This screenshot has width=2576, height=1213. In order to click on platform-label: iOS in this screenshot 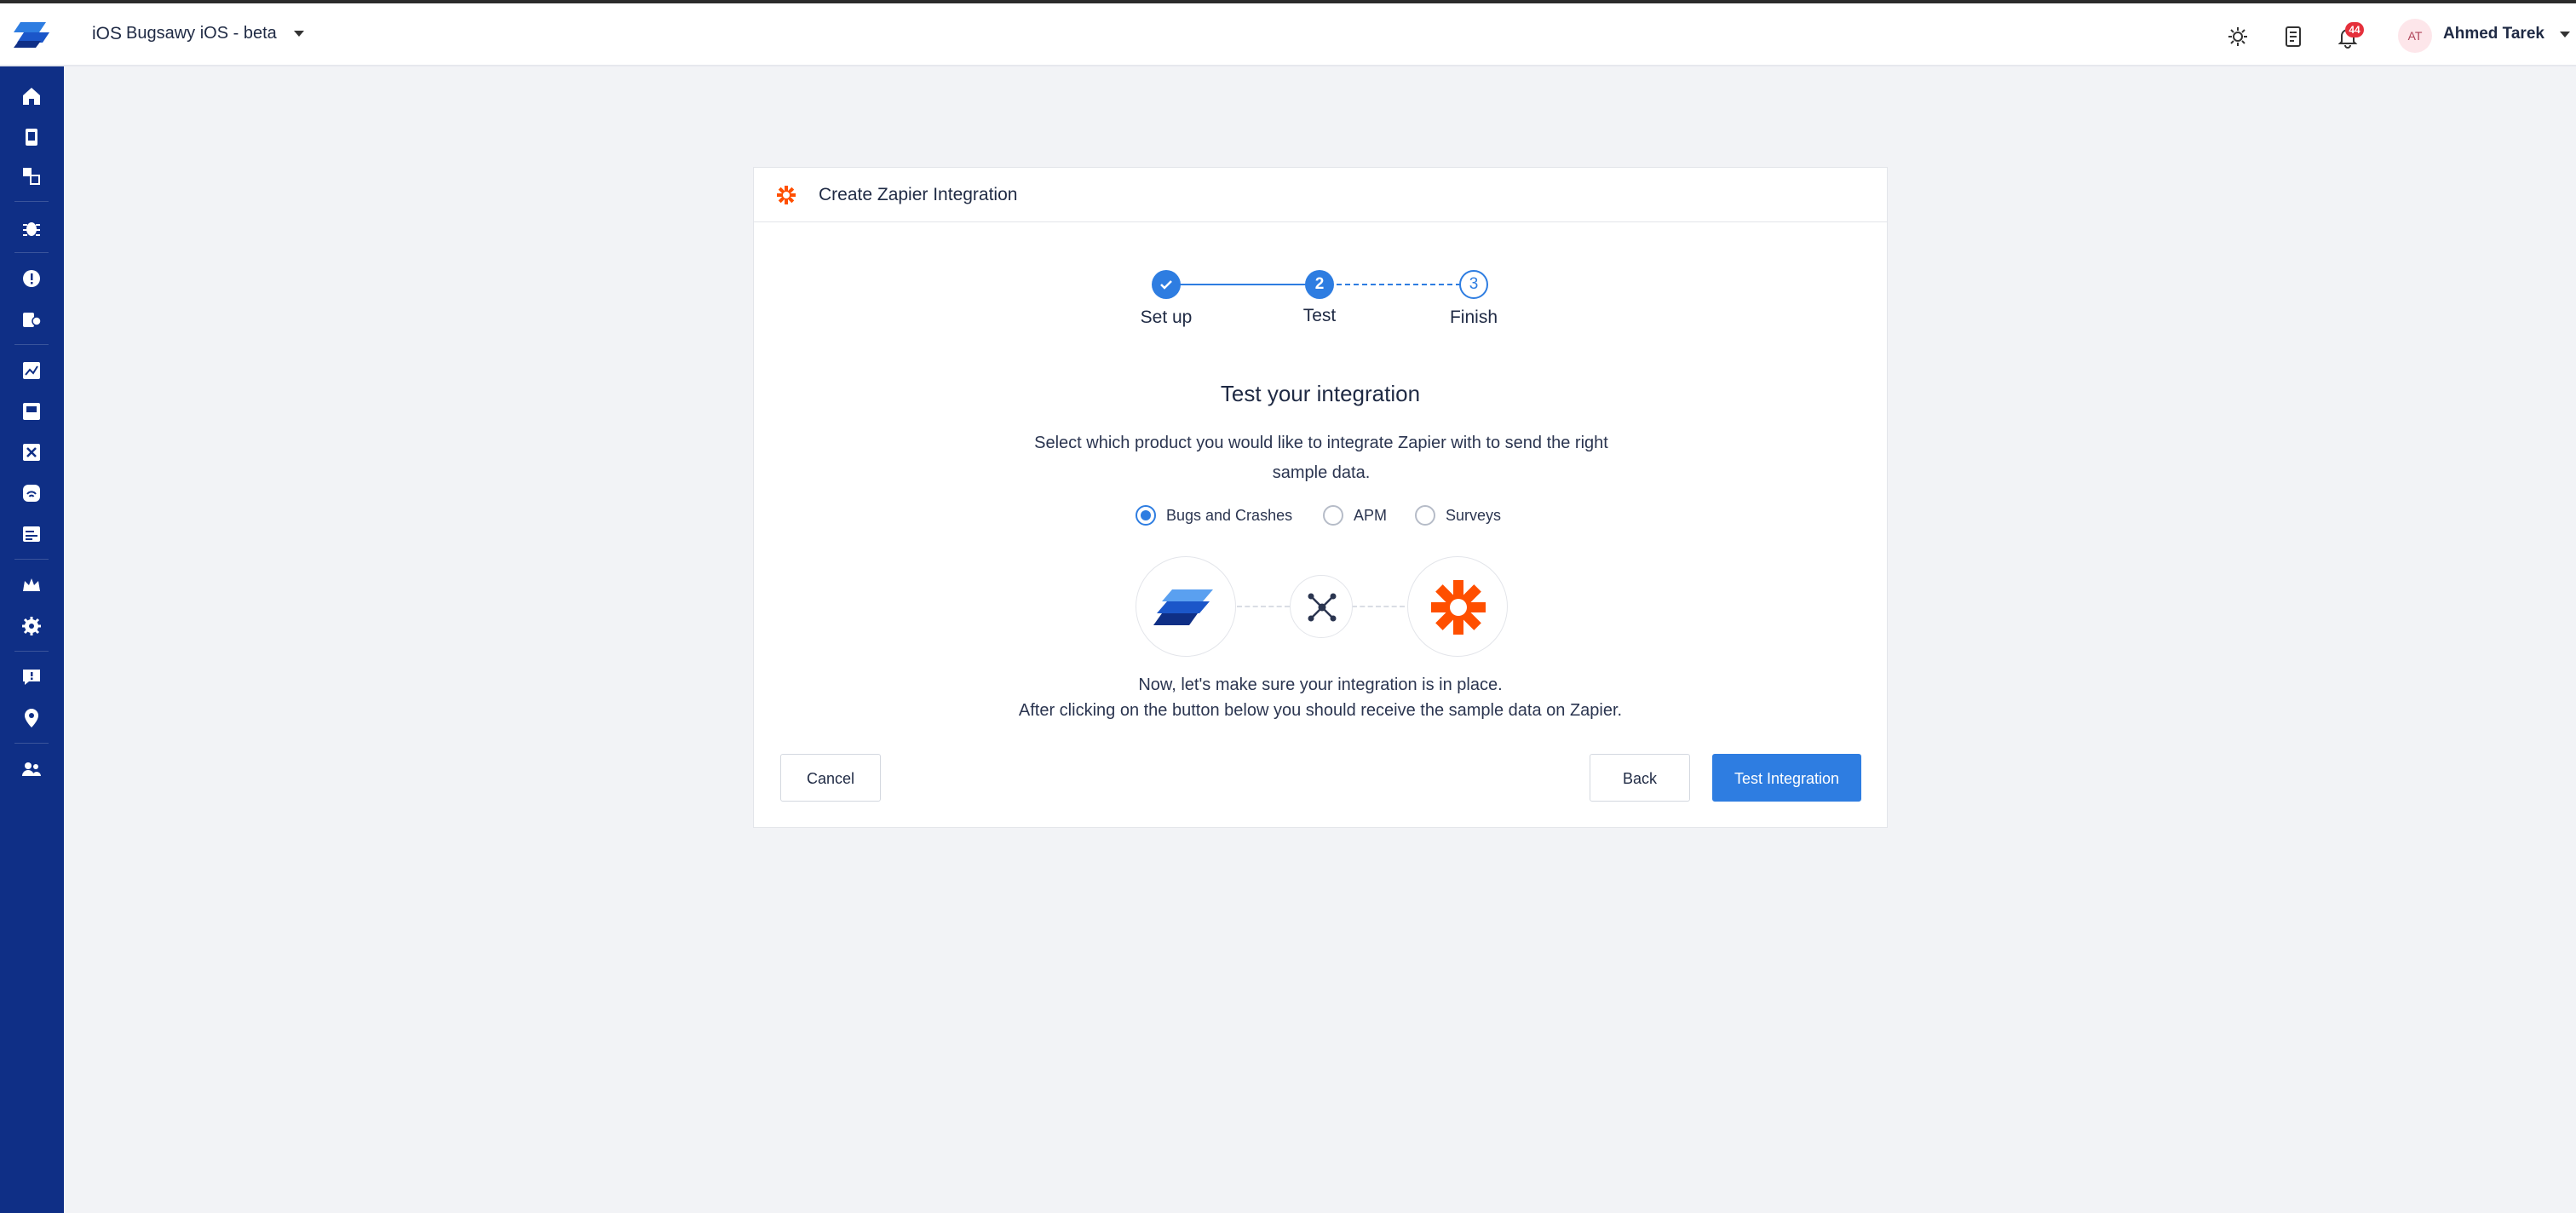, I will do `click(108, 33)`.